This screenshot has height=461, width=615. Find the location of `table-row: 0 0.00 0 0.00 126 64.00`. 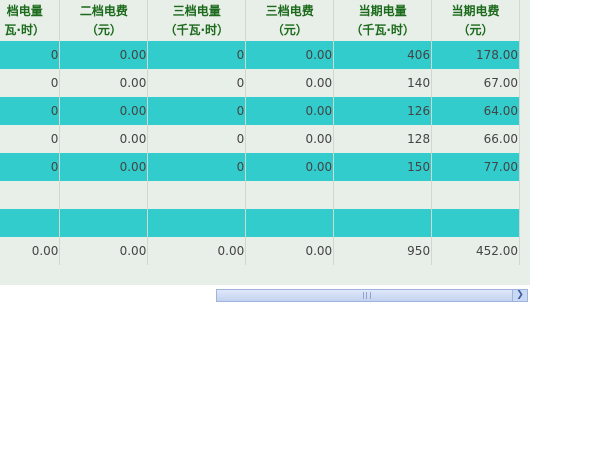

table-row: 0 0.00 0 0.00 126 64.00 is located at coordinates (260, 111).